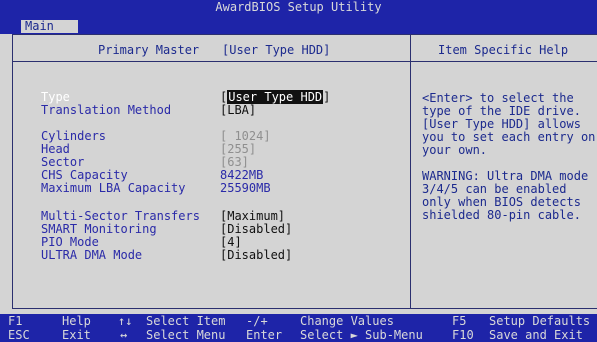 This screenshot has width=597, height=342. What do you see at coordinates (540, 321) in the screenshot?
I see `setup-defaults-label: Setup Defaults` at bounding box center [540, 321].